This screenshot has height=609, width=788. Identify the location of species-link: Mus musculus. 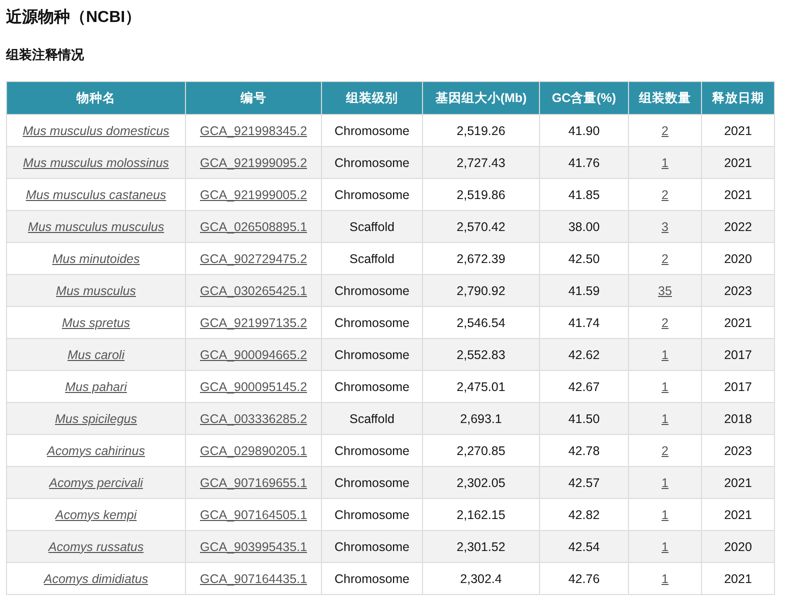
(96, 291).